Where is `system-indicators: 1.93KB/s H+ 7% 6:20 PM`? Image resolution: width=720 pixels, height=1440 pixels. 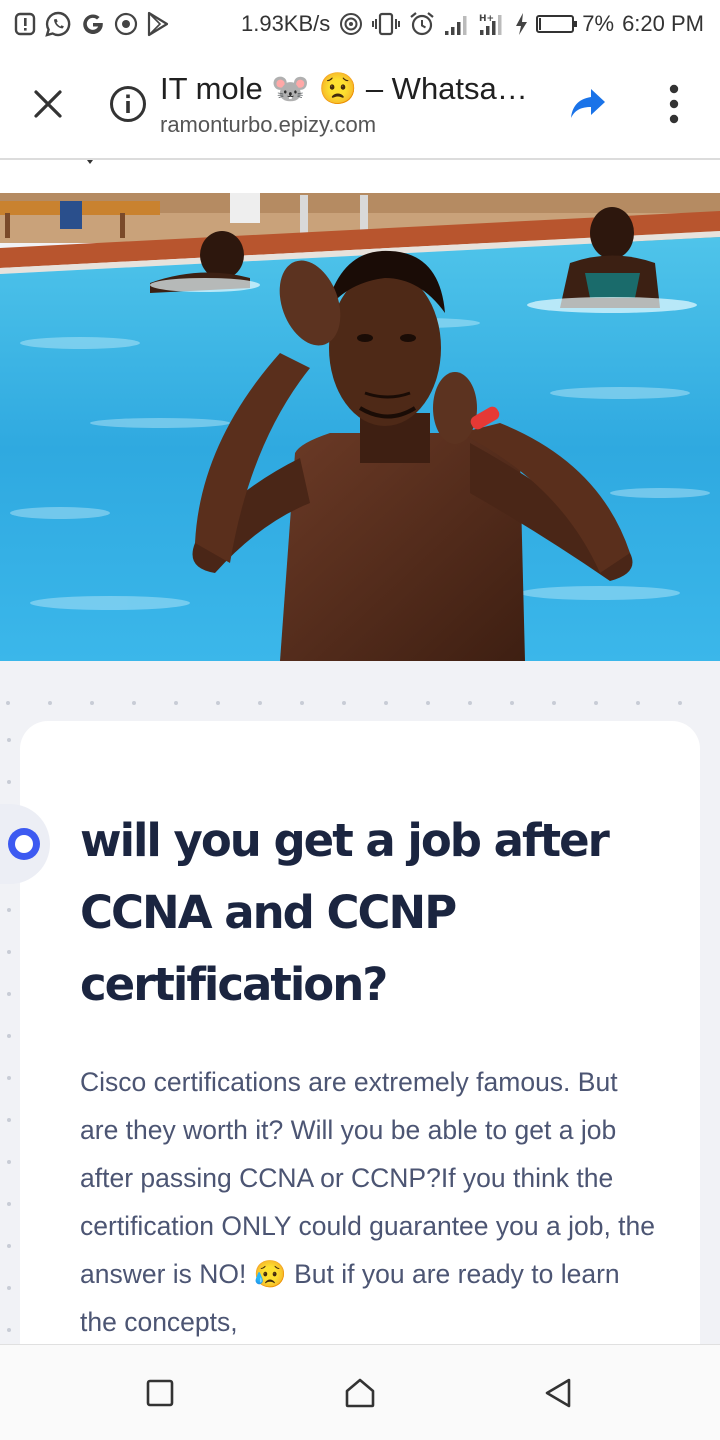 system-indicators: 1.93KB/s H+ 7% 6:20 PM is located at coordinates (472, 24).